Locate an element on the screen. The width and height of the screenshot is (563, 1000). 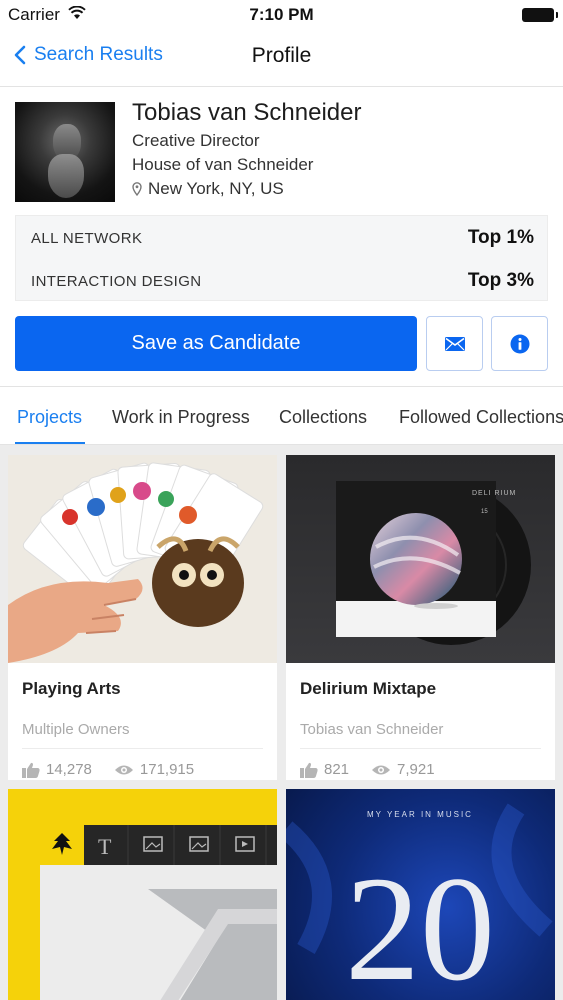
ui-kit-illustration: T is located at coordinates (158, 912).